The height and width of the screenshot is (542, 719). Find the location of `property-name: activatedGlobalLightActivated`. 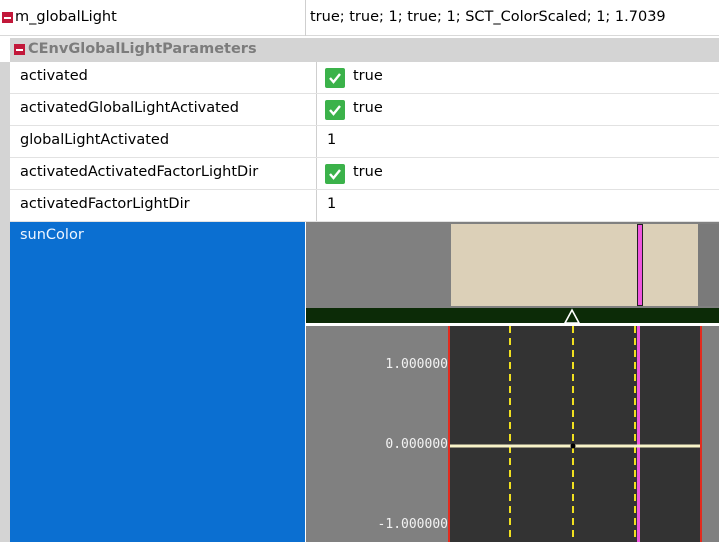

property-name: activatedGlobalLightActivated is located at coordinates (129, 108).